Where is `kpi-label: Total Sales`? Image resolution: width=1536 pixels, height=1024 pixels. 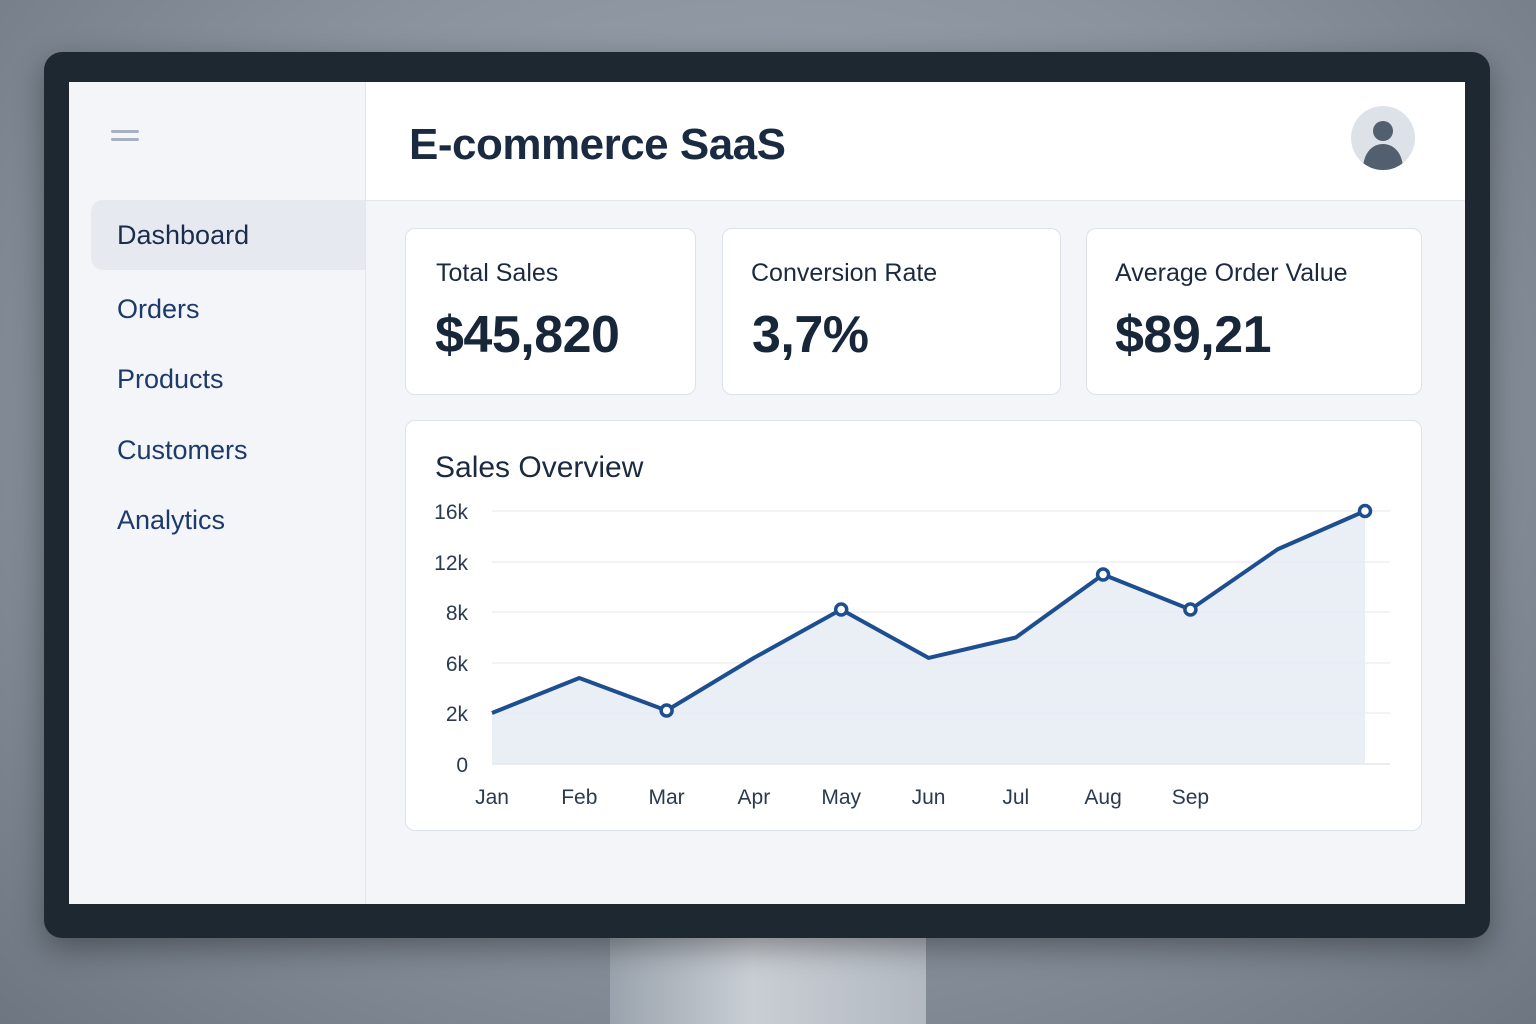
kpi-label: Total Sales is located at coordinates (497, 273).